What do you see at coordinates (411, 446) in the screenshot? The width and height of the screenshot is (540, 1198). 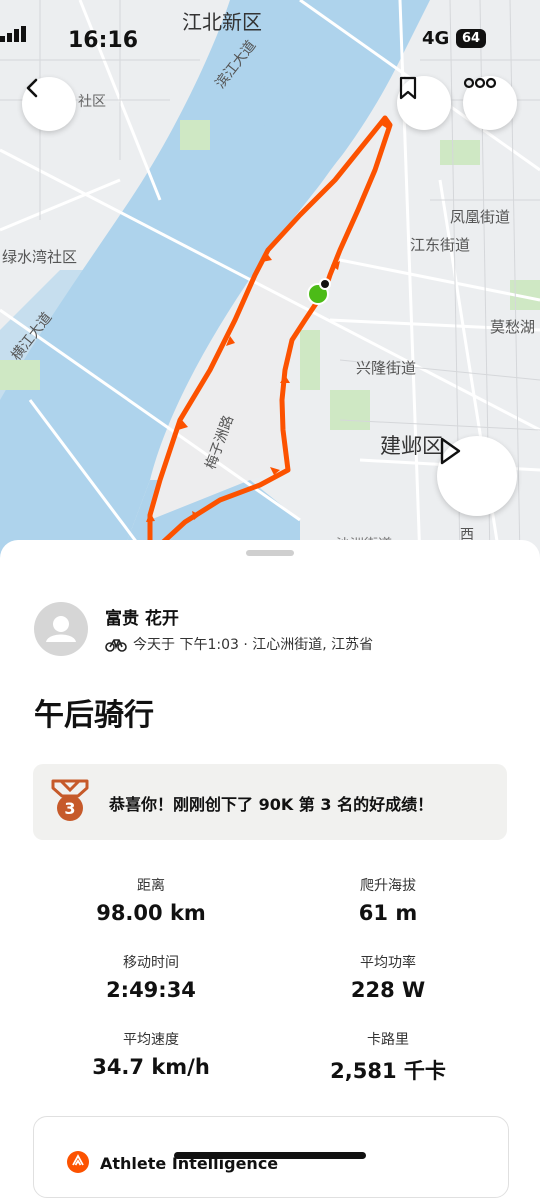 I see `map-label-jianye: 建邺区` at bounding box center [411, 446].